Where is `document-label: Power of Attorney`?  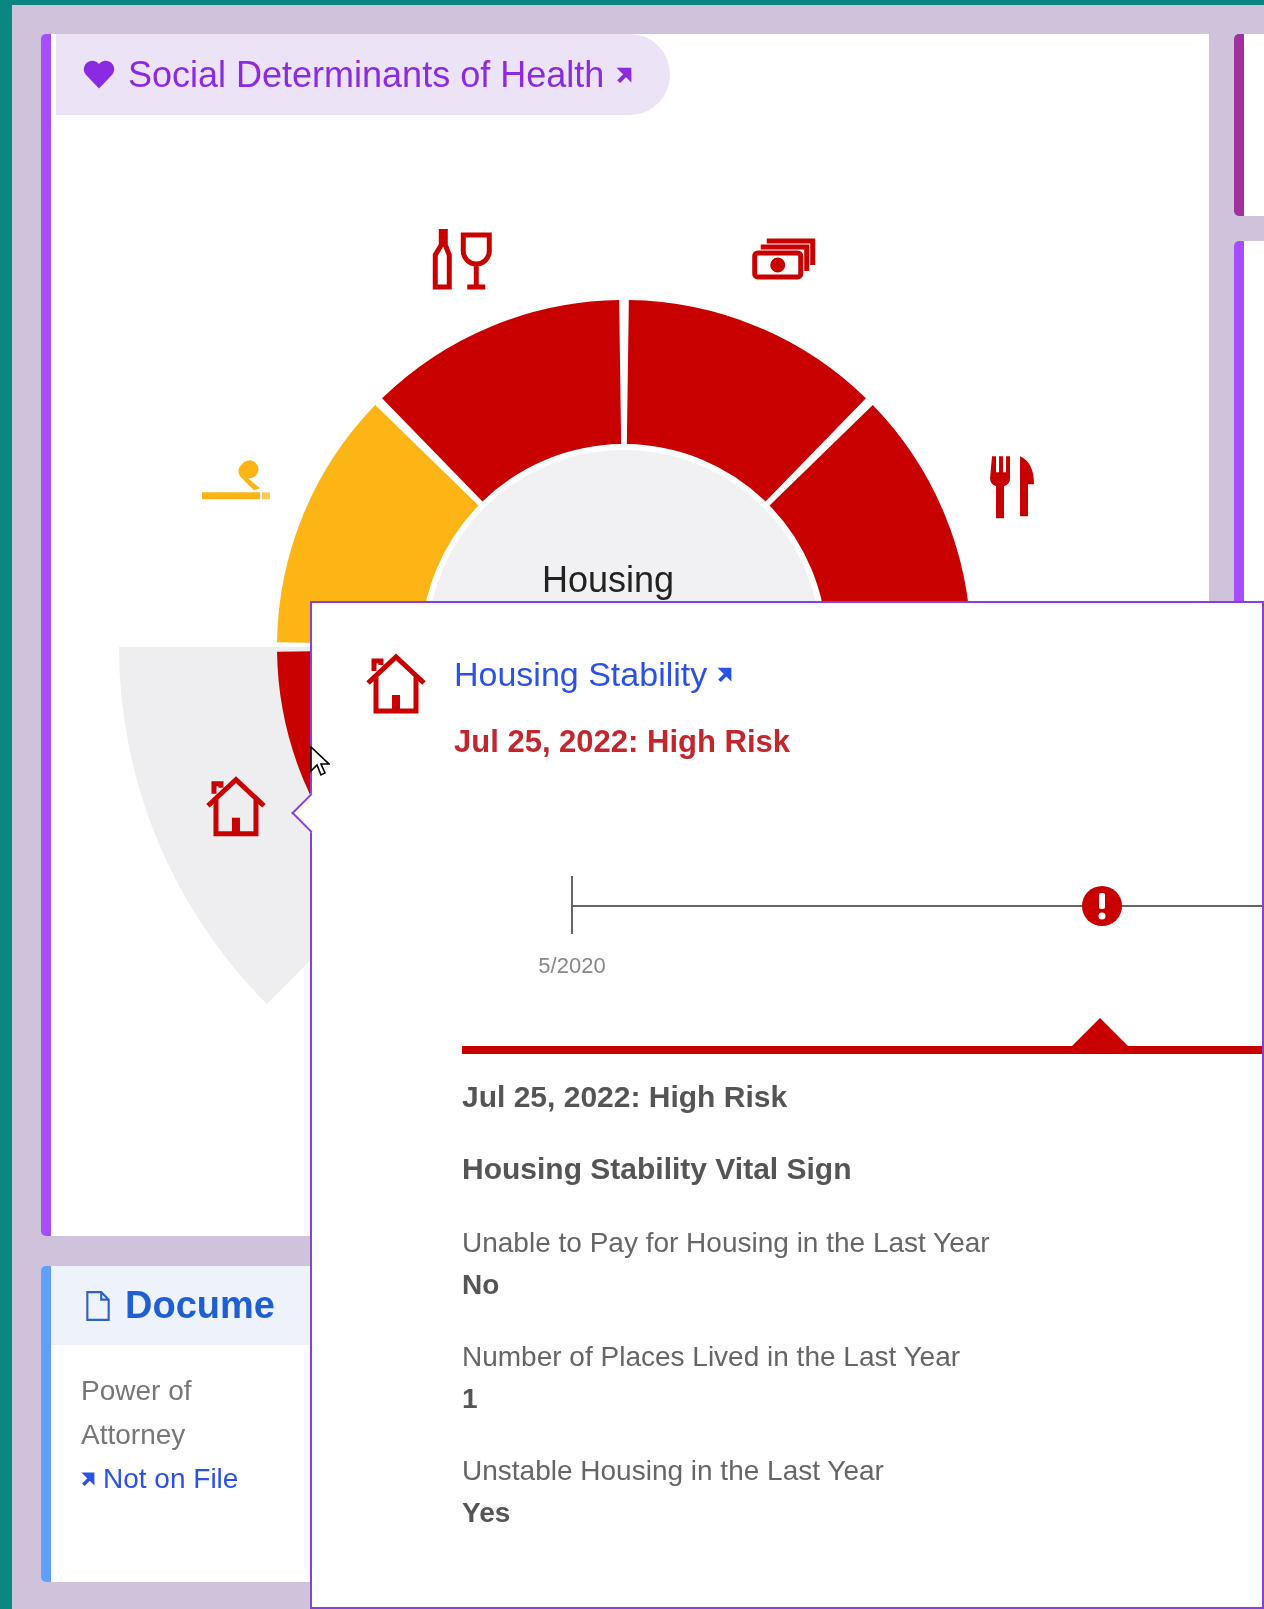
document-label: Power of Attorney is located at coordinates (137, 1413).